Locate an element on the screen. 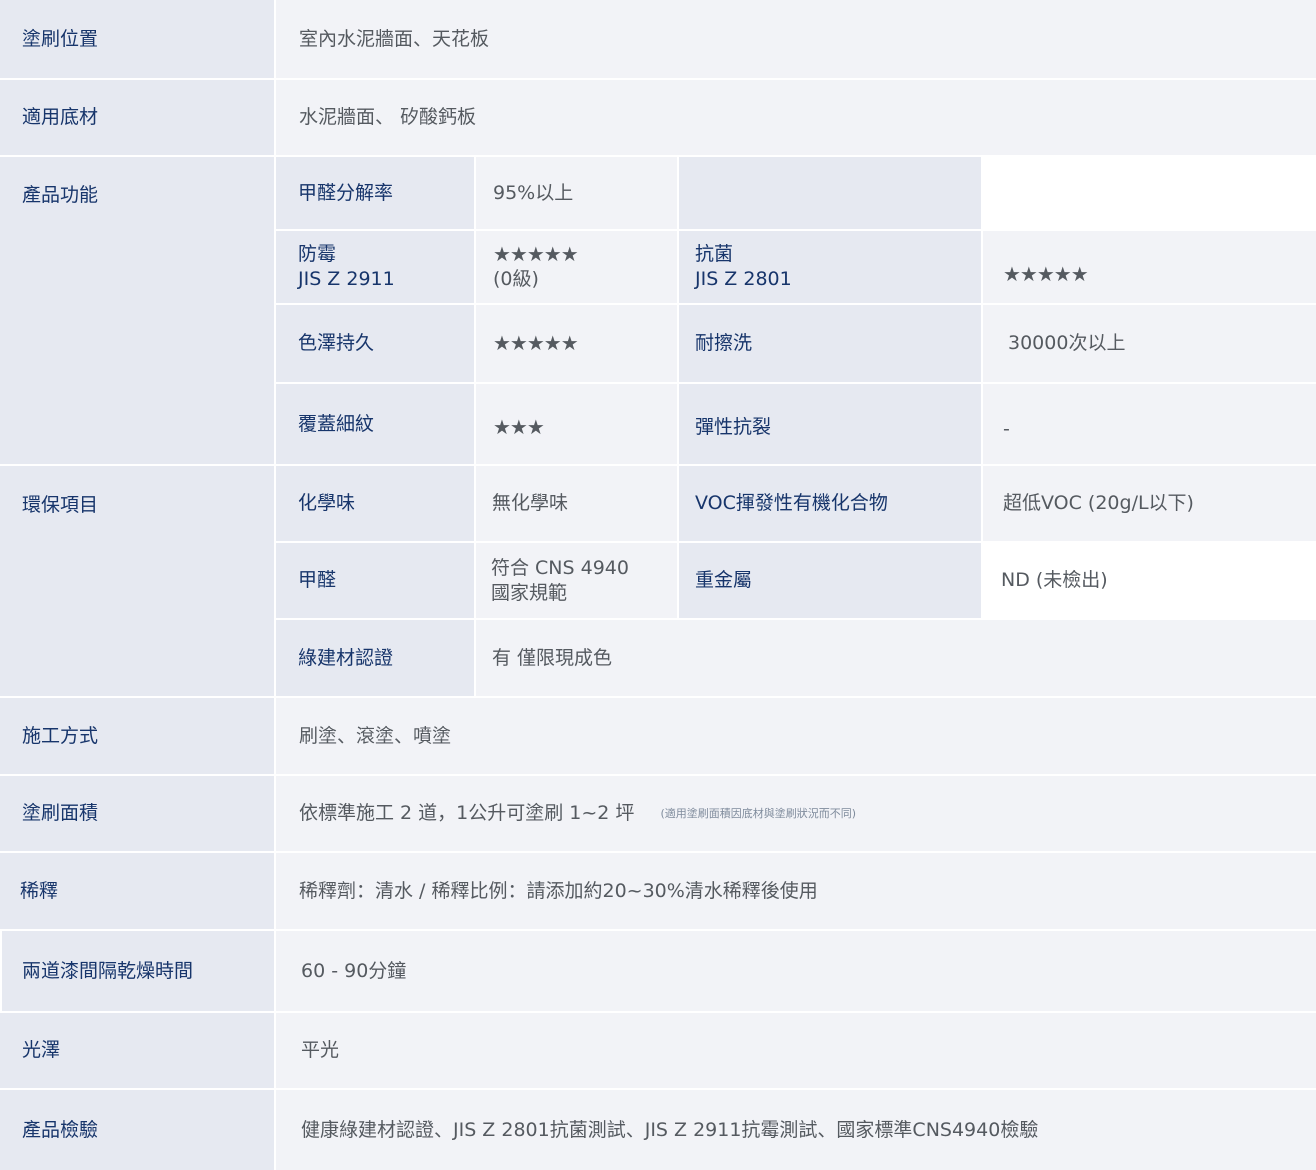 The image size is (1316, 1170). func-label-scrub: 耐擦洗 is located at coordinates (830, 343).